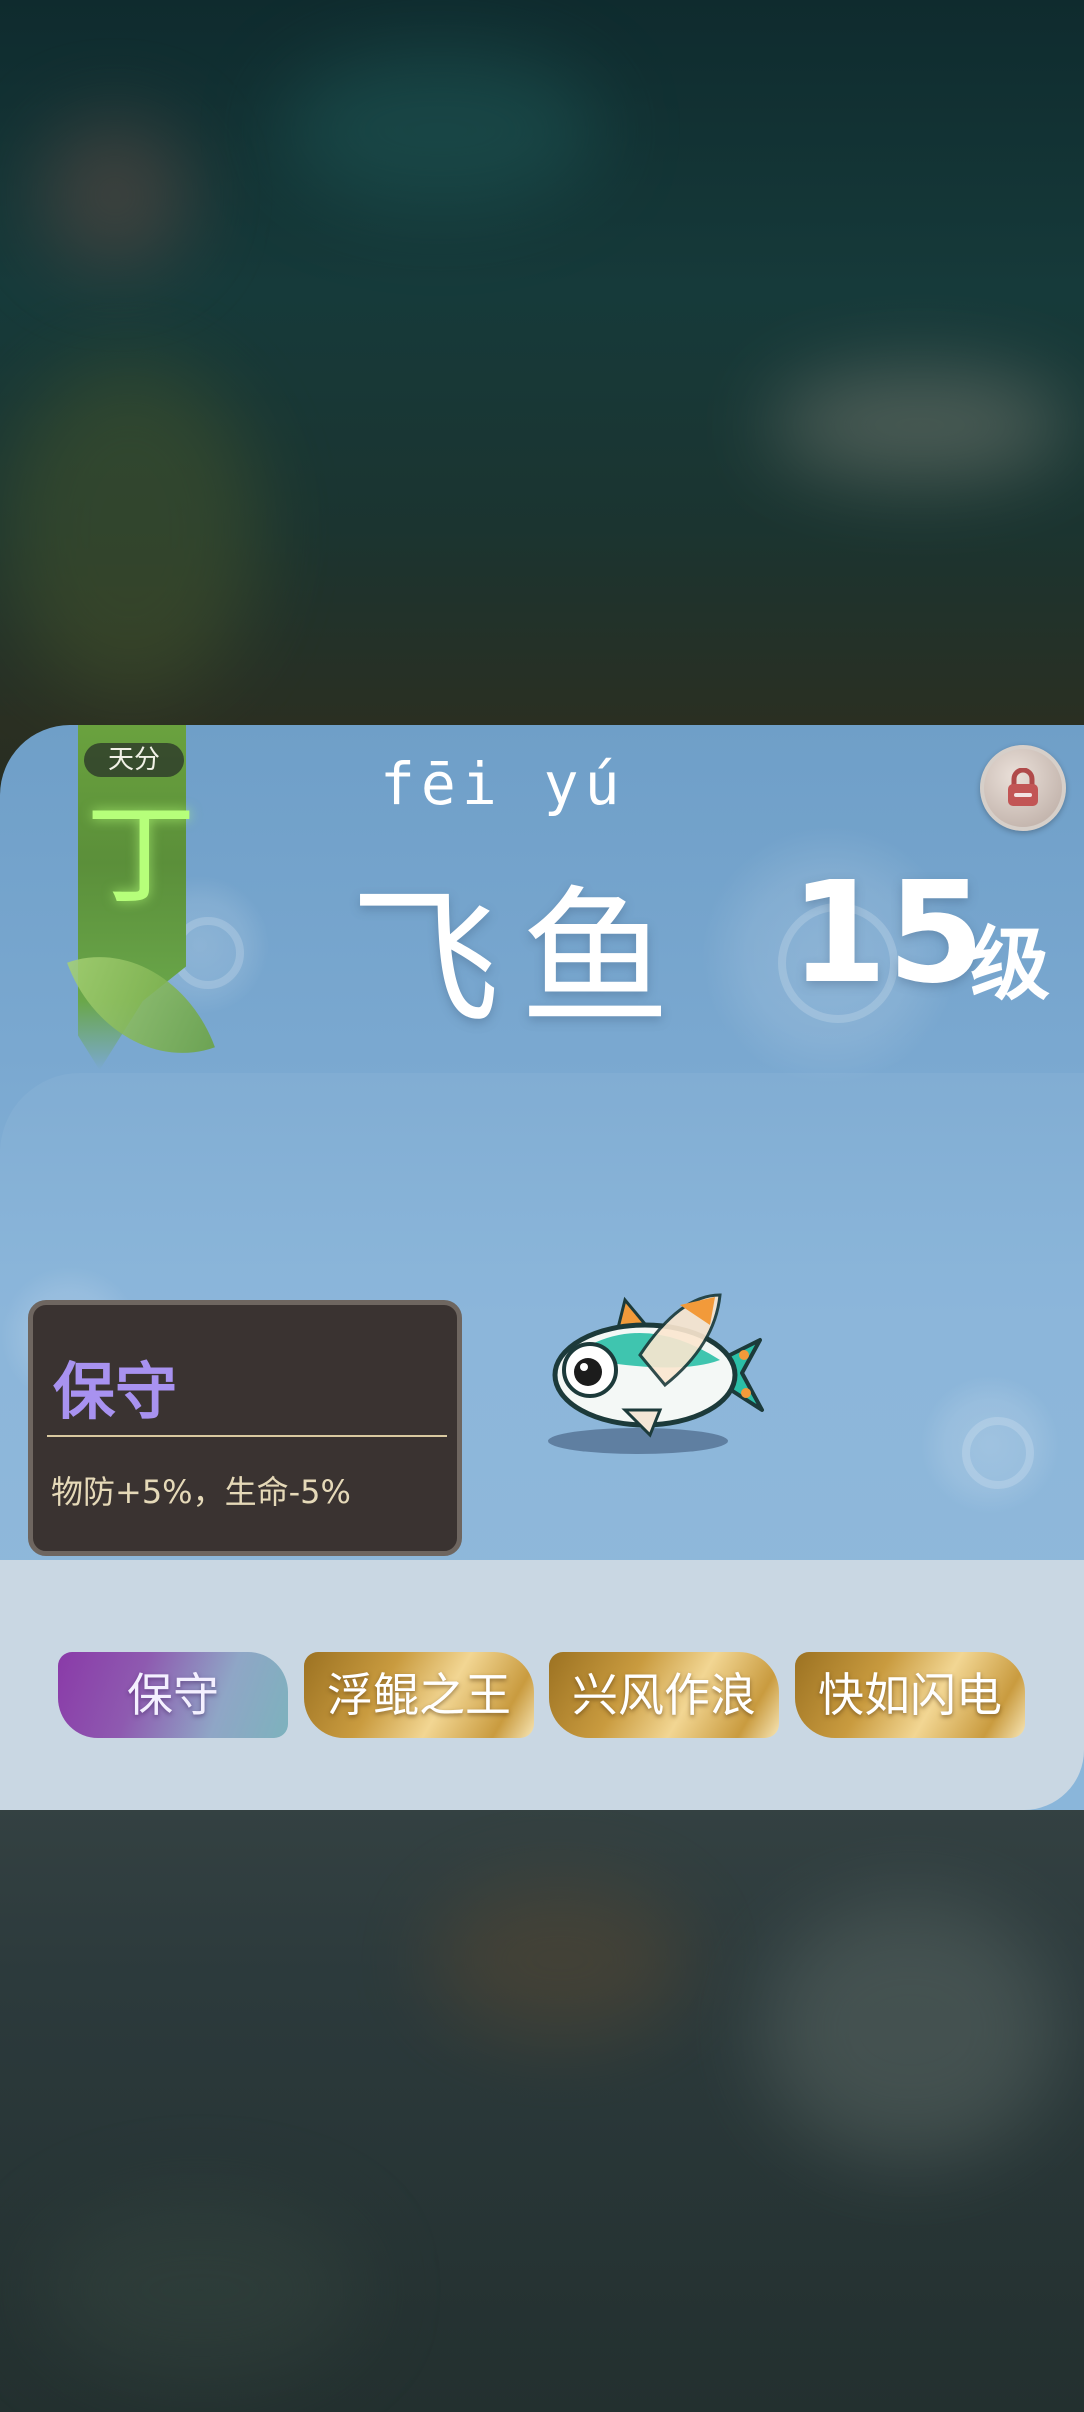 This screenshot has width=1084, height=2412. I want to click on tab-trait-4: 快如闪电, so click(910, 1695).